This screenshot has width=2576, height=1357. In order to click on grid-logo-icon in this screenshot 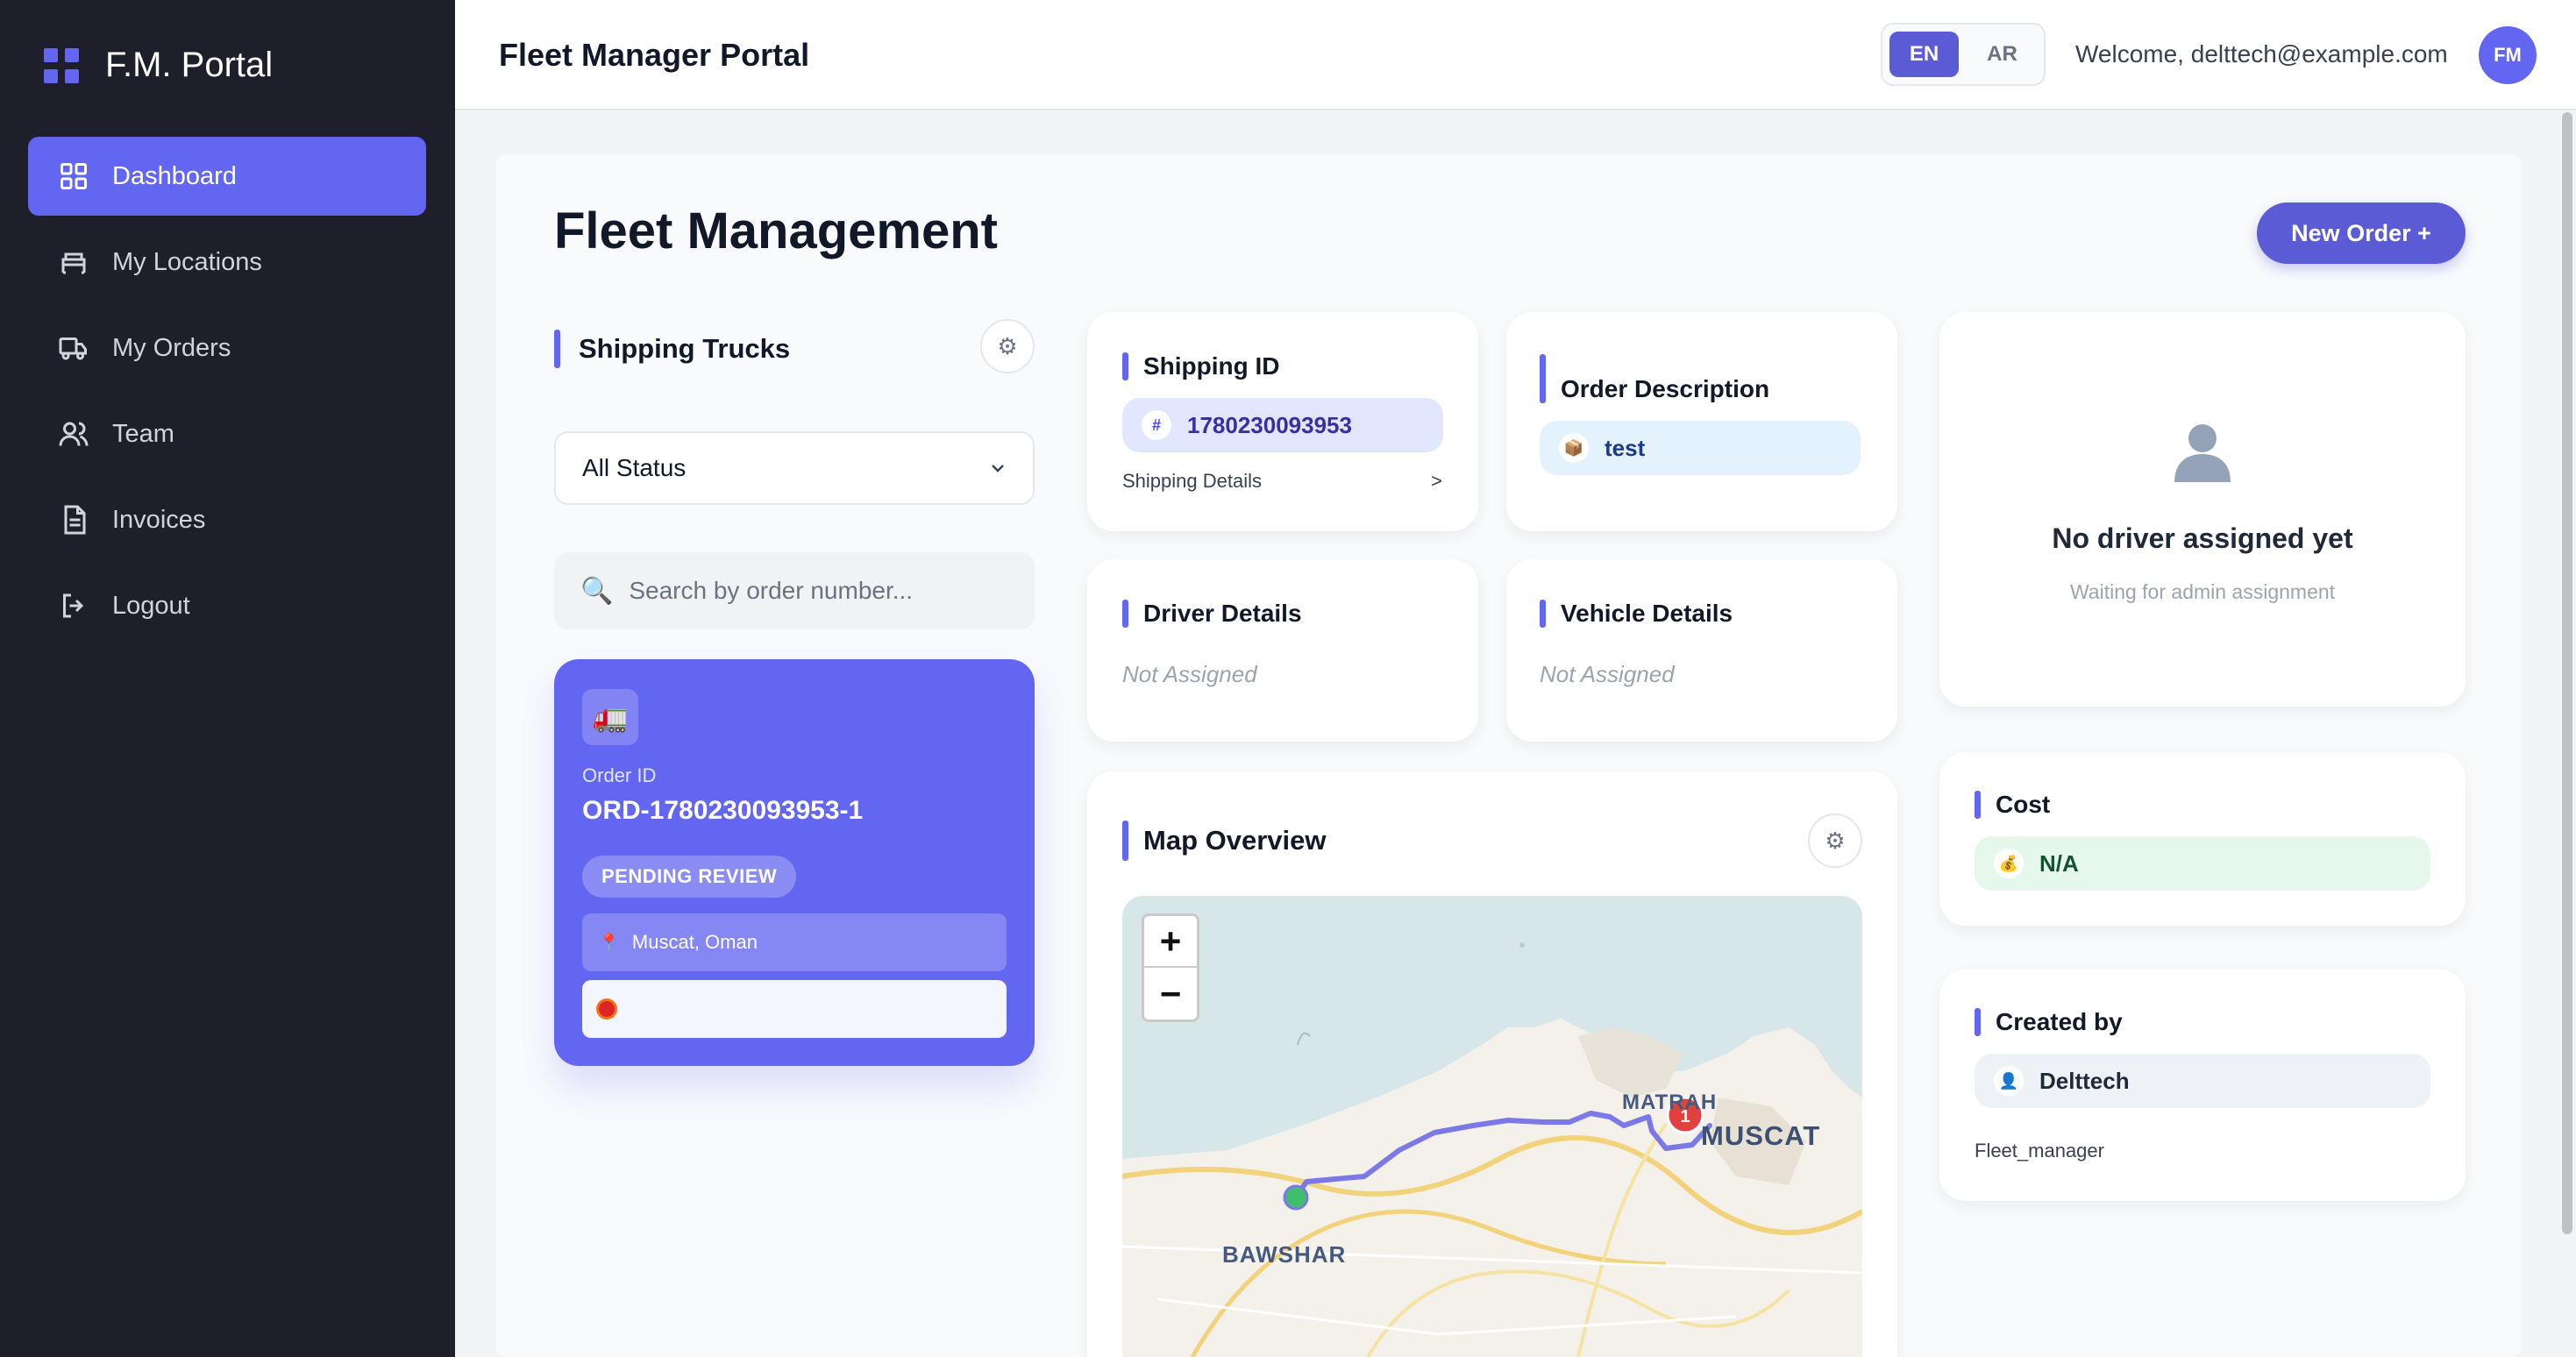, I will do `click(61, 65)`.